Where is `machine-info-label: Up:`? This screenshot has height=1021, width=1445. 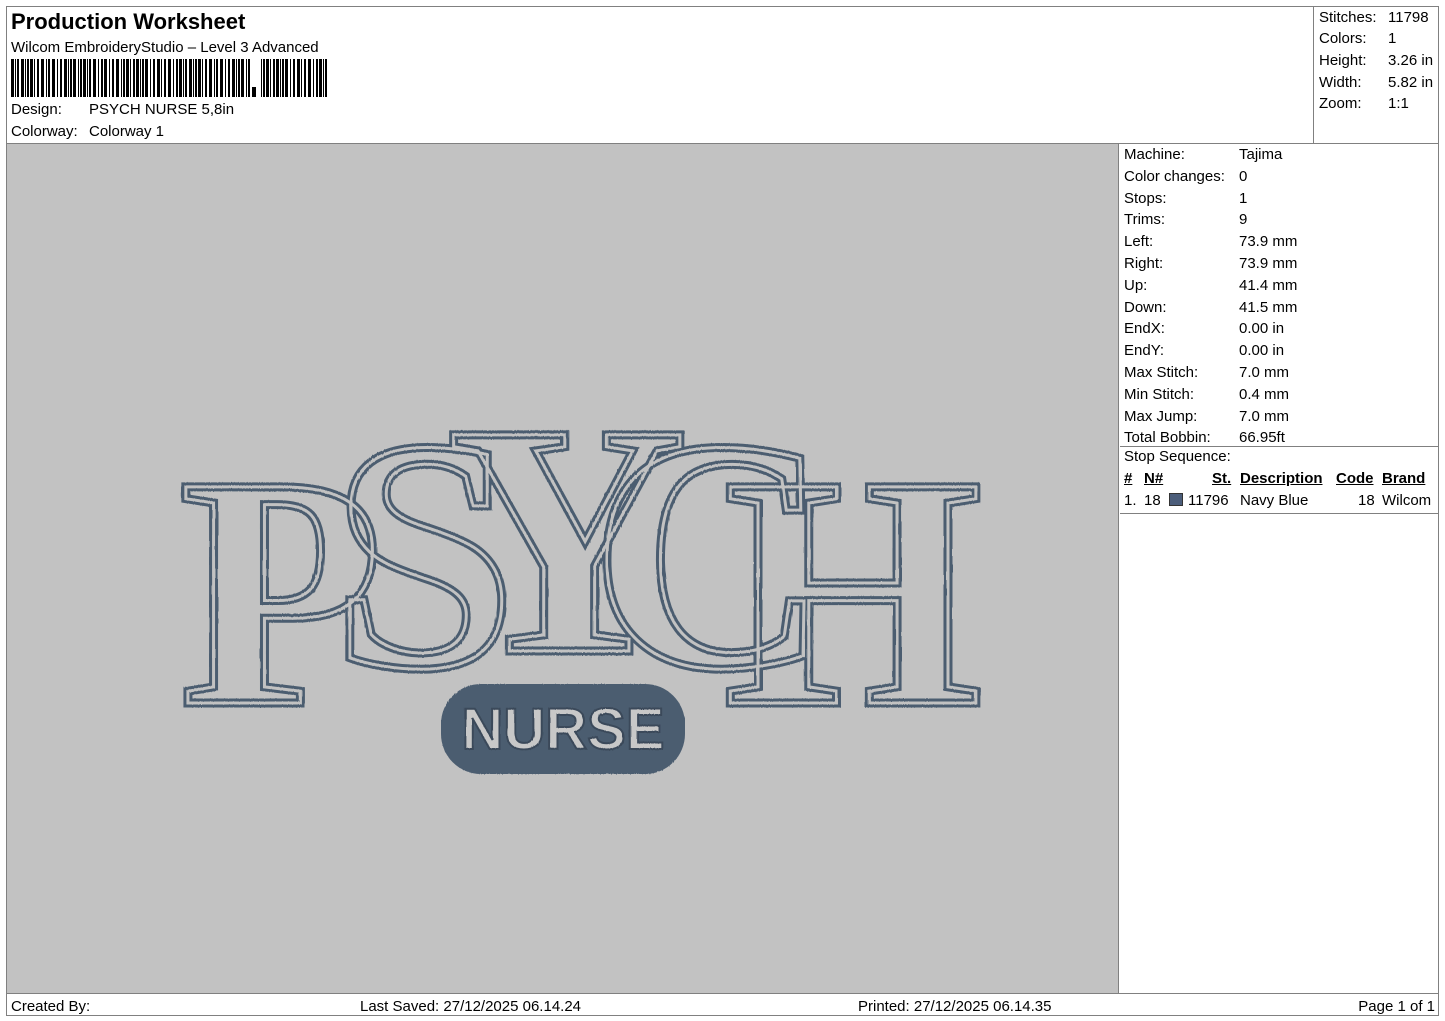
machine-info-label: Up: is located at coordinates (1136, 285).